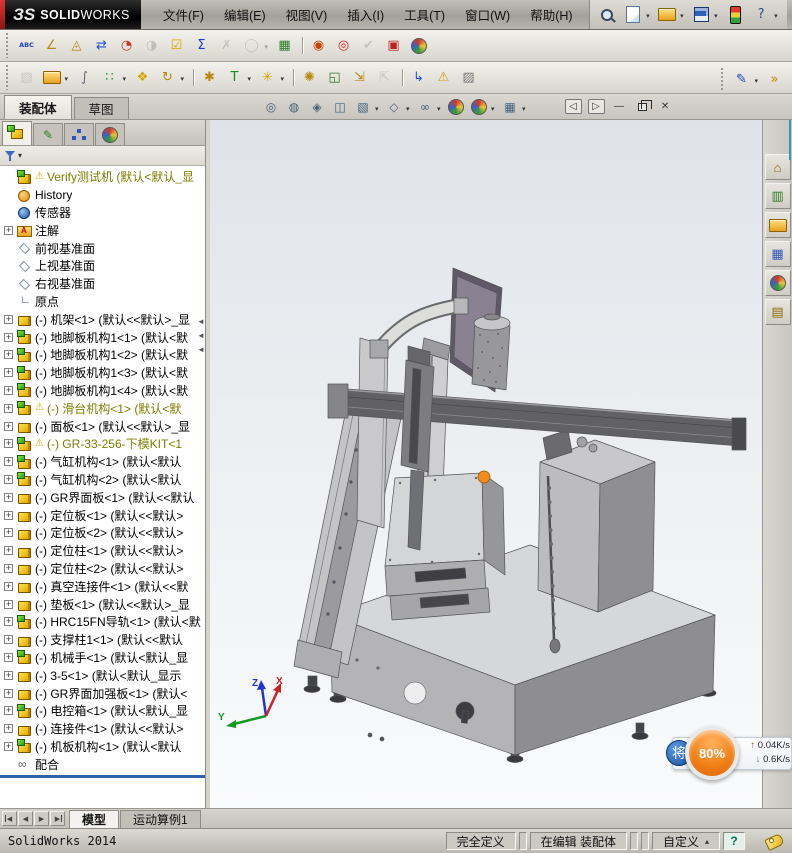 This screenshot has height=853, width=792. What do you see at coordinates (102, 480) in the screenshot?
I see `tree-item: ⚠ (-) 气缸机构<2> (默认<默认` at bounding box center [102, 480].